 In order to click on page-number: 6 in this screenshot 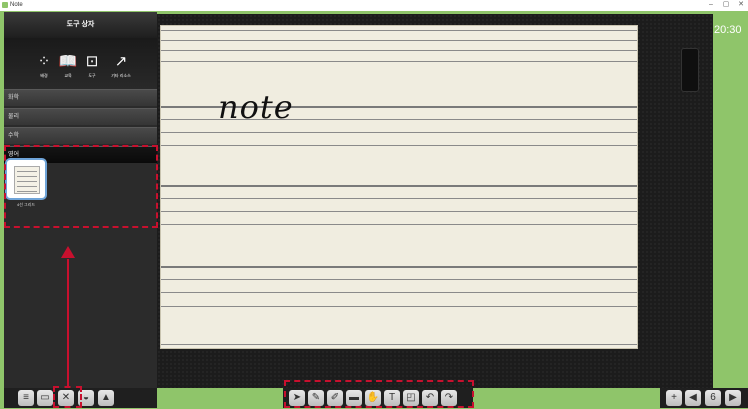, I will do `click(713, 398)`.